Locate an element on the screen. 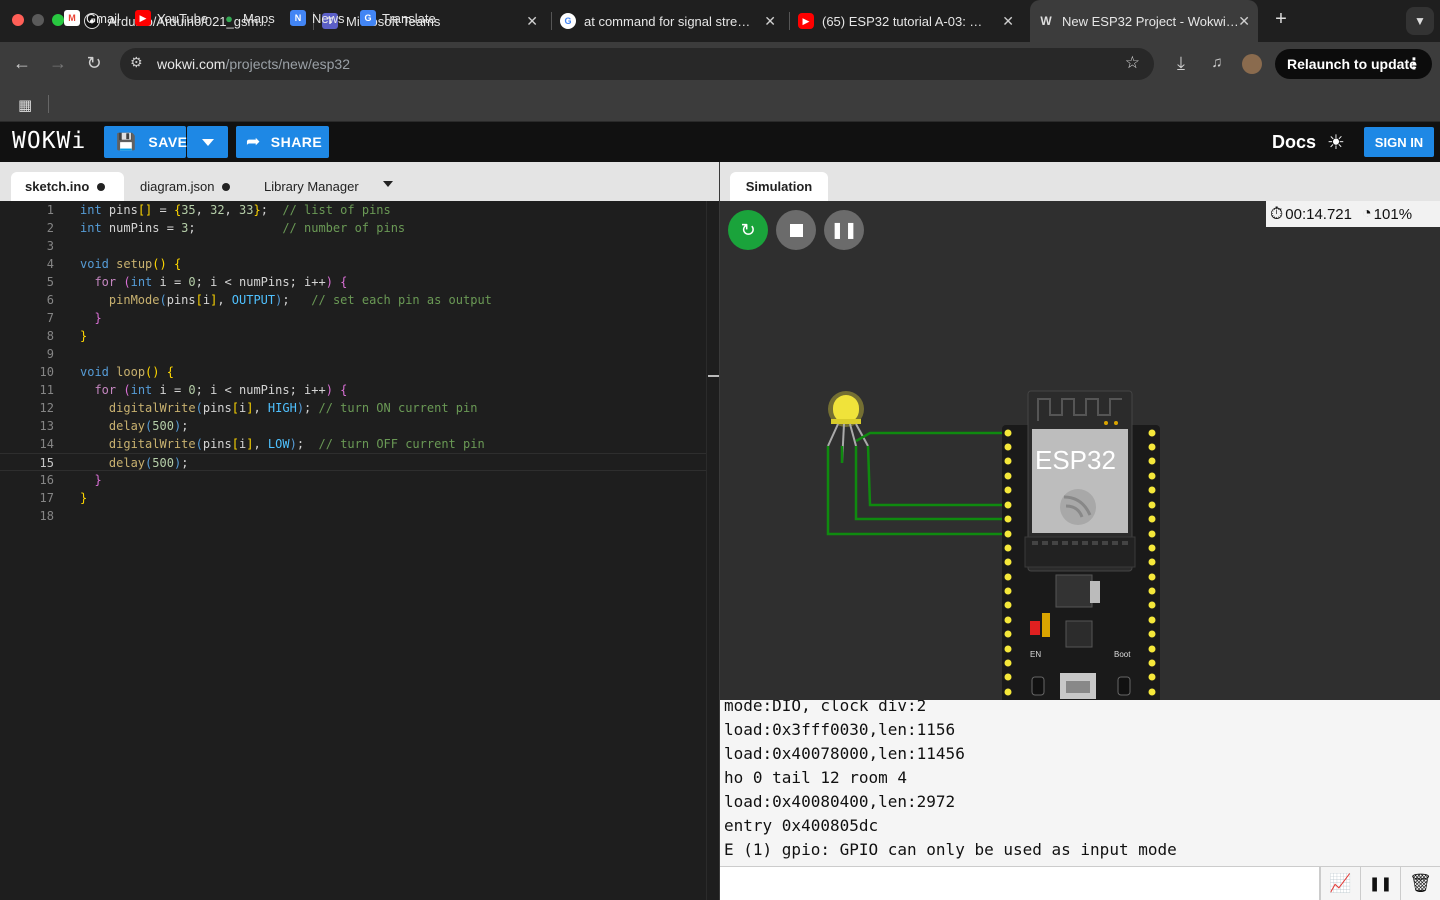 Image resolution: width=1440 pixels, height=900 pixels. code-line: 8} is located at coordinates (67, 336).